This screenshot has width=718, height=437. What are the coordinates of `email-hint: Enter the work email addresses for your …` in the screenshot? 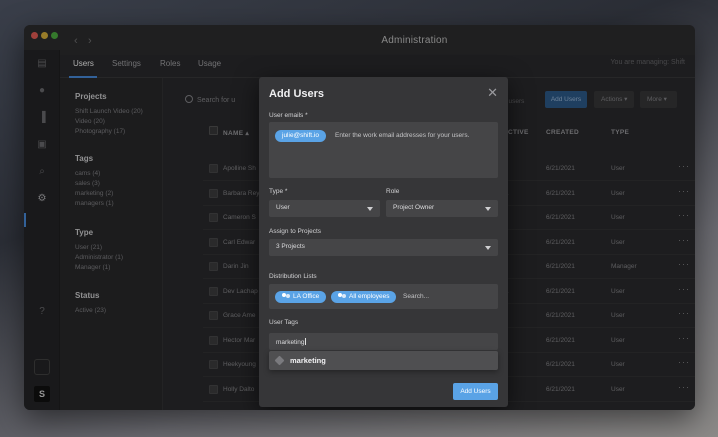 It's located at (402, 135).